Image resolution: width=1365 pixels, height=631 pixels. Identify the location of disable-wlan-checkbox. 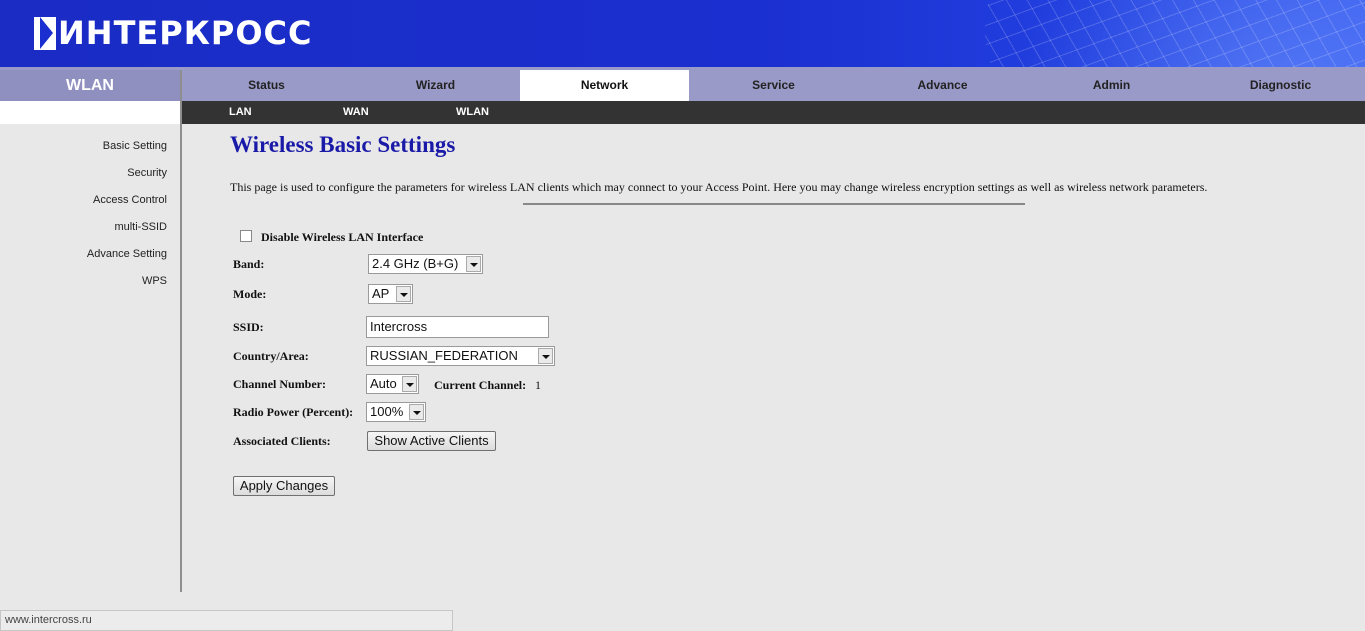
(246, 236).